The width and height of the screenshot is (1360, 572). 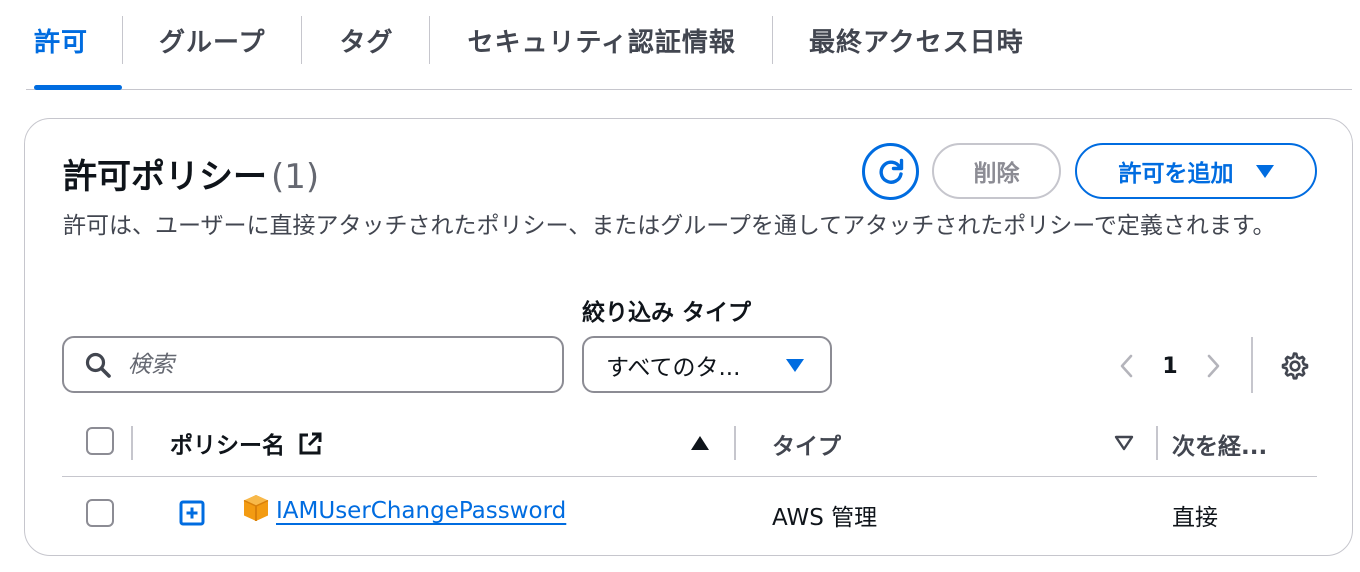 I want to click on attached-via-cell: 直接, so click(x=1195, y=518).